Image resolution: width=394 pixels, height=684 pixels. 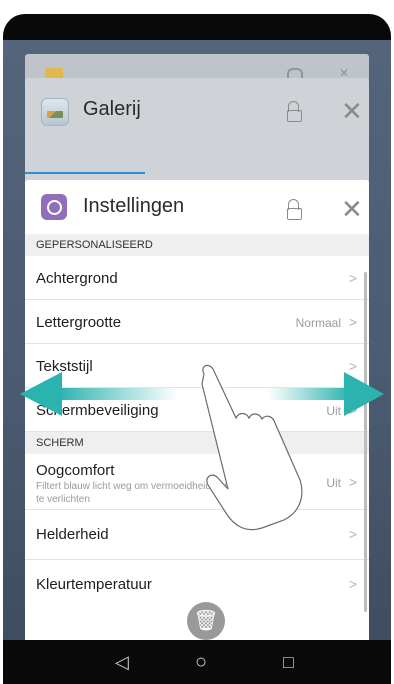 I want to click on row-label: Achtergrond, so click(x=77, y=278).